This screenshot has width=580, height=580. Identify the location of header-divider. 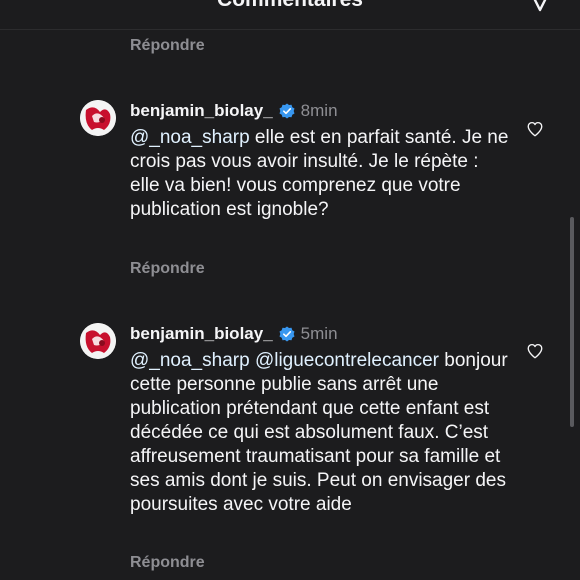
(290, 29).